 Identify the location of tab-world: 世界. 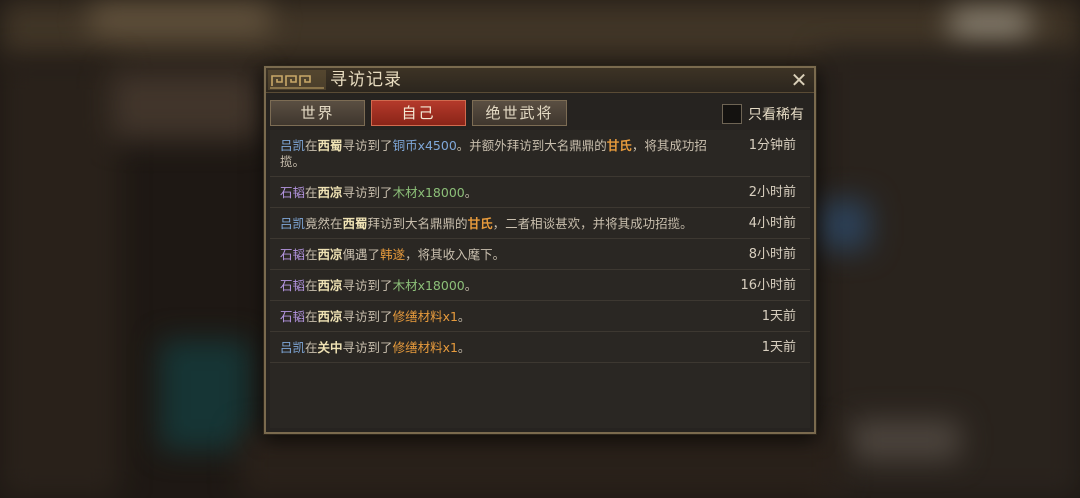
(317, 113).